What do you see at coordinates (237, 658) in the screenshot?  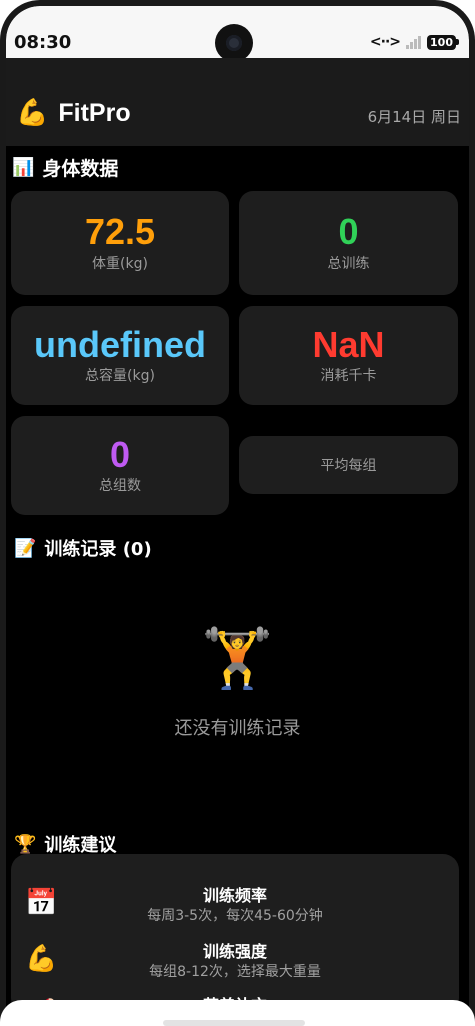 I see `weightlifter-icon: 🏋️` at bounding box center [237, 658].